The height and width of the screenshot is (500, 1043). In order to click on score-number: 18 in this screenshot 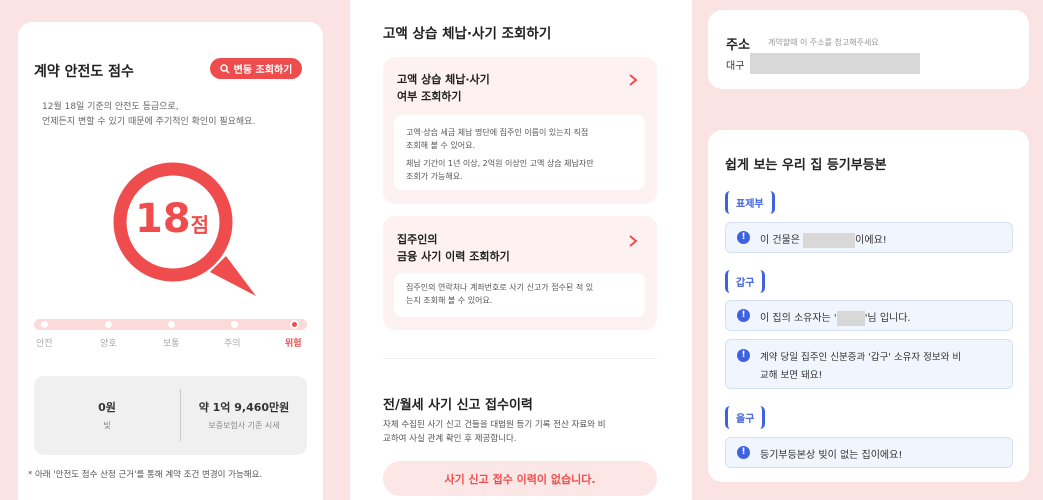, I will do `click(162, 219)`.